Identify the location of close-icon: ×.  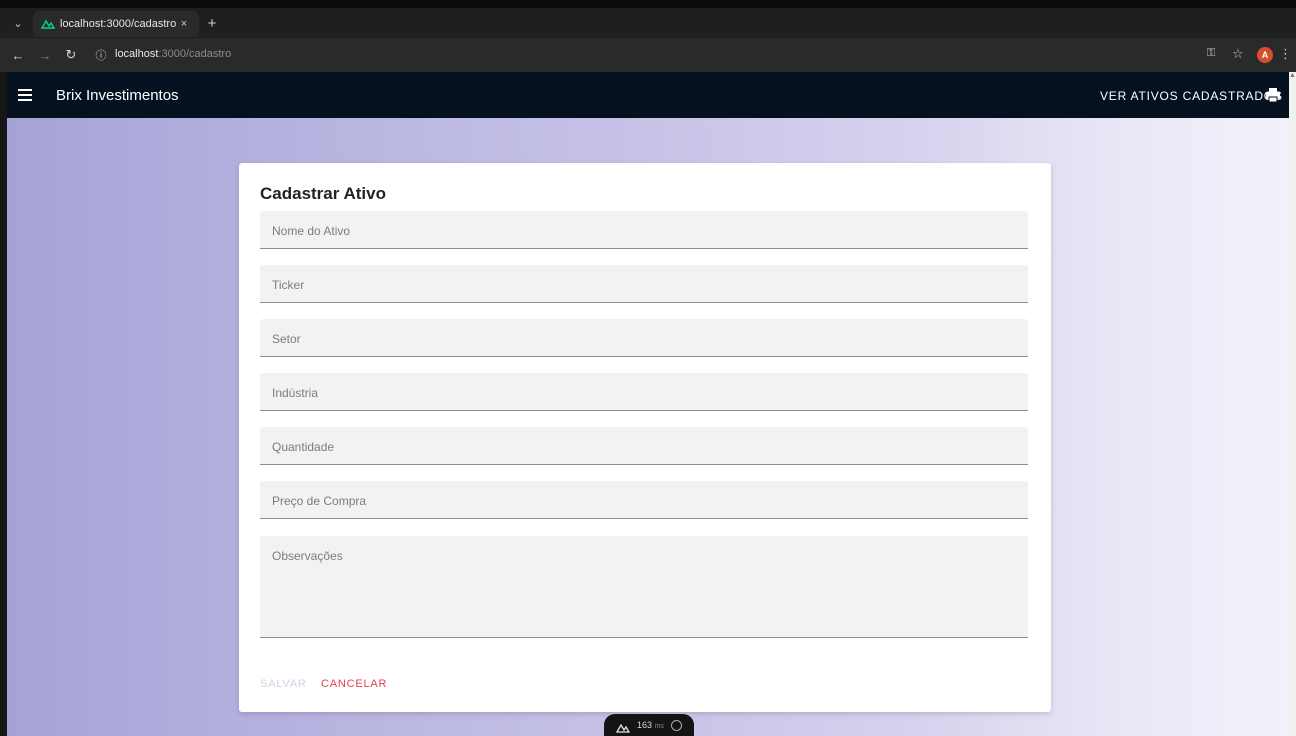
(184, 24).